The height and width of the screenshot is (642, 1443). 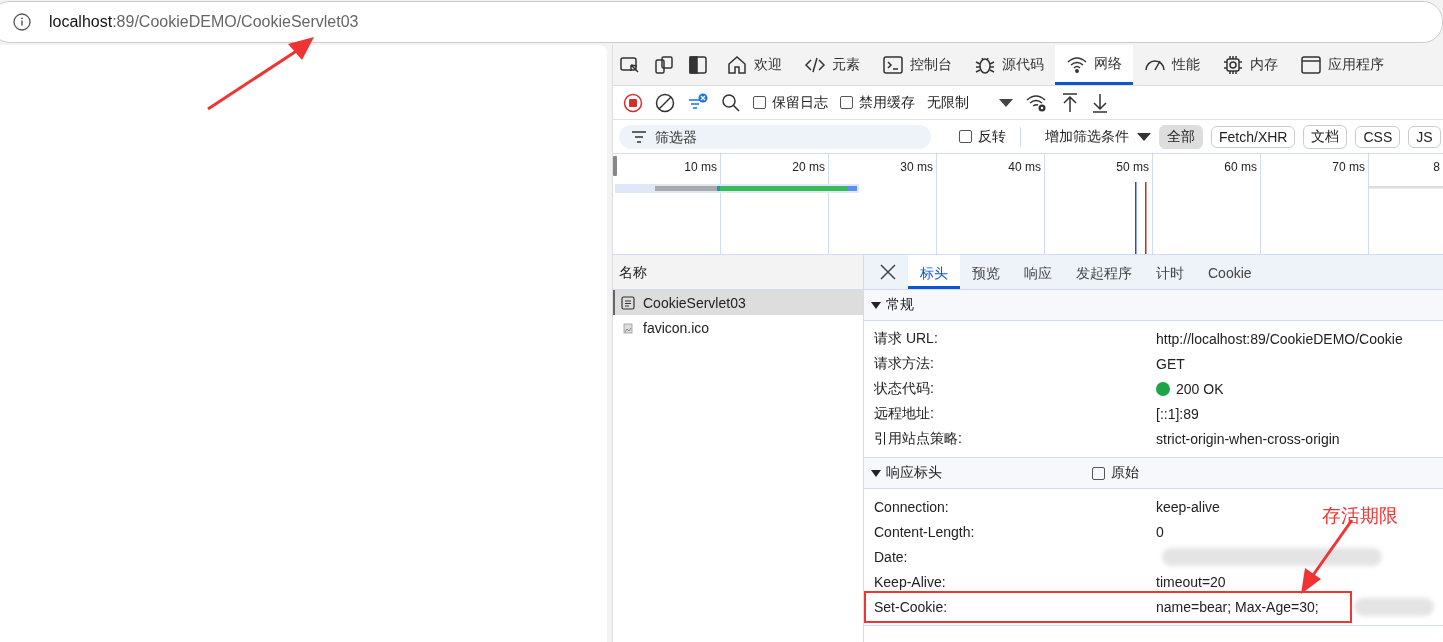 I want to click on details-tab: 计时, so click(x=1170, y=272).